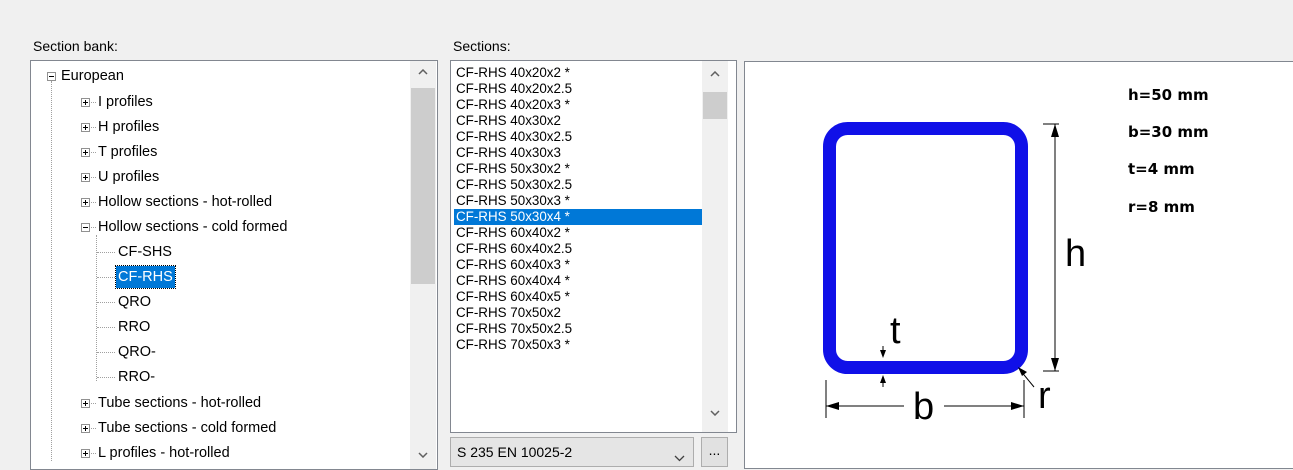  What do you see at coordinates (187, 428) in the screenshot?
I see `tree-item-label: Tube sections - cold formed` at bounding box center [187, 428].